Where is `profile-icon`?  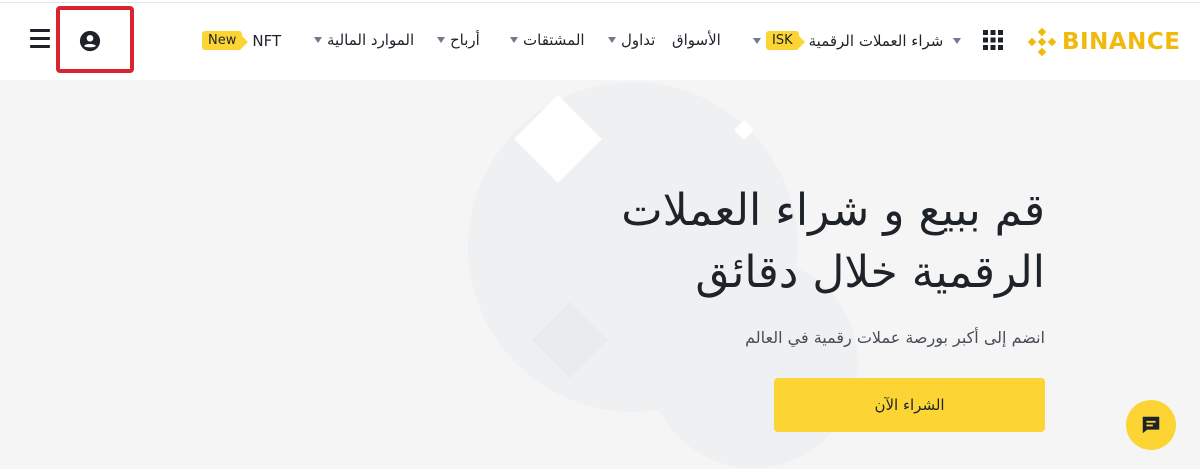 profile-icon is located at coordinates (90, 41).